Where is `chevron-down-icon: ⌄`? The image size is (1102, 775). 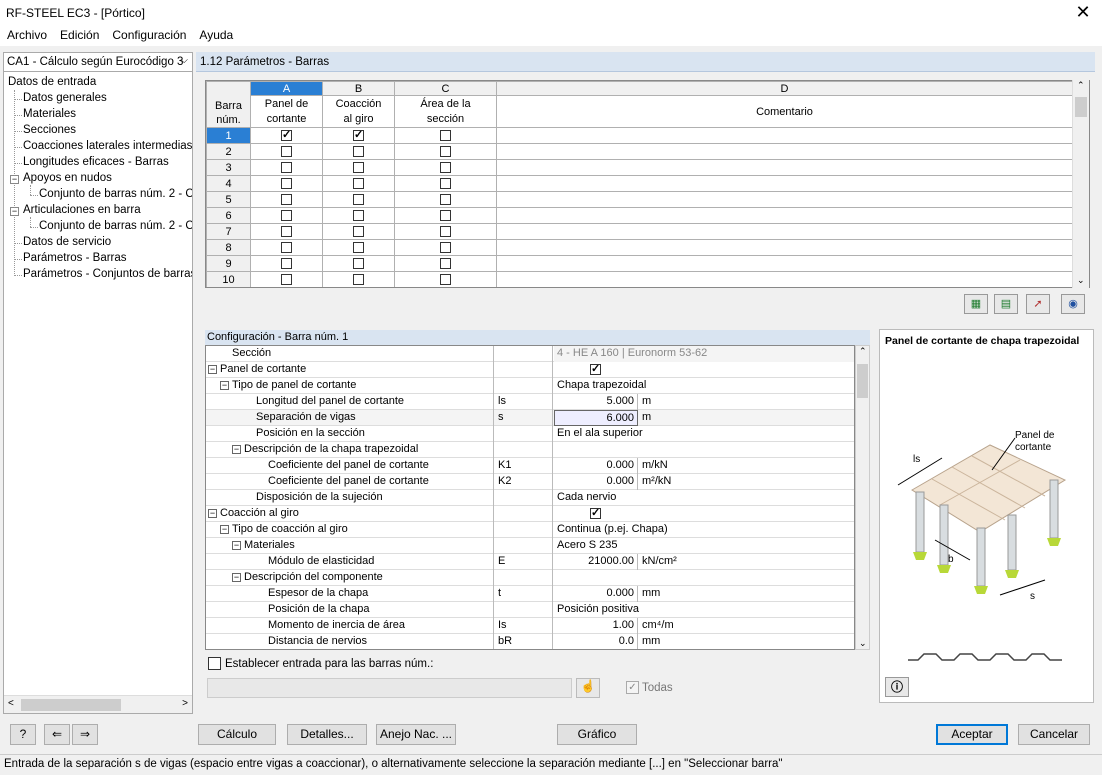
chevron-down-icon: ⌄ is located at coordinates (1081, 280).